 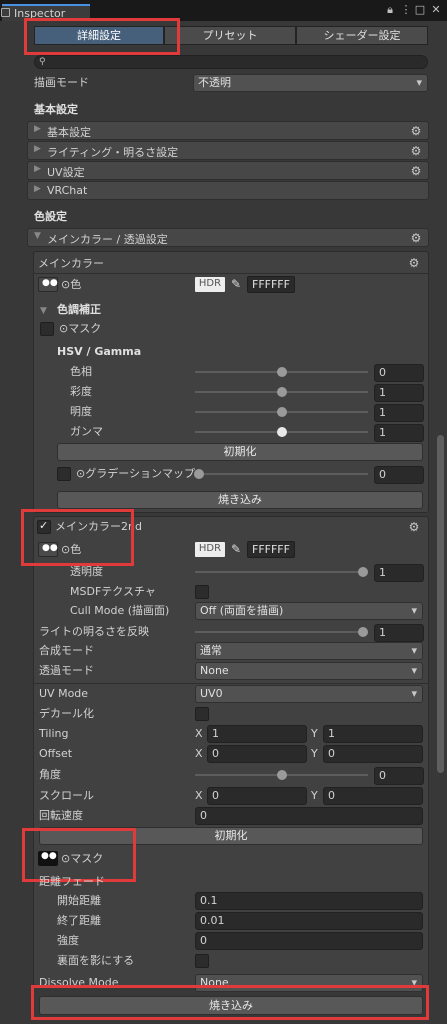 What do you see at coordinates (310, 83) in the screenshot?
I see `render-mode-select: 不透明` at bounding box center [310, 83].